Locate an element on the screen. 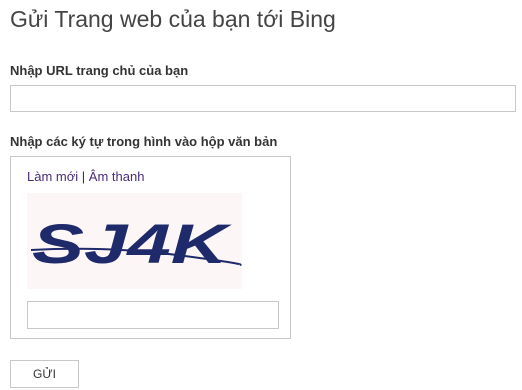  captcha-image-graphic: SJ4K is located at coordinates (136, 243).